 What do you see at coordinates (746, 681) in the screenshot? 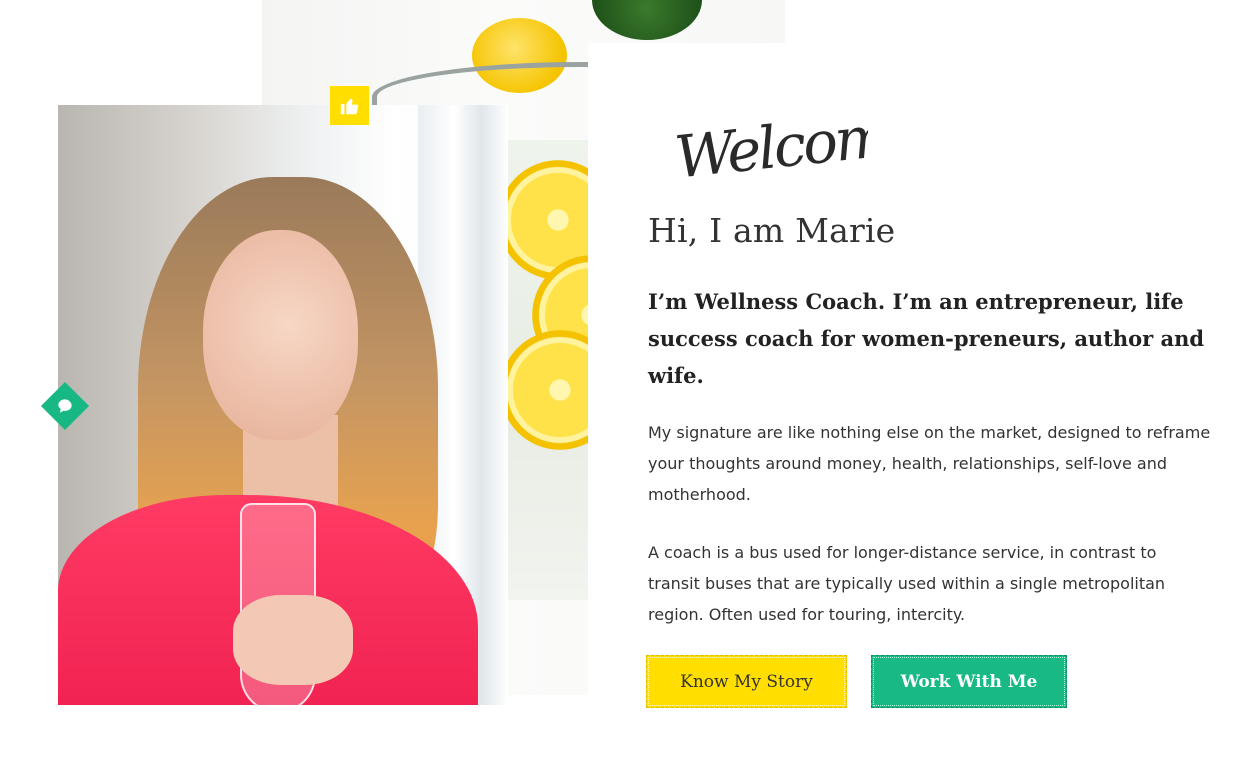
I see `know-my-story-button: Know My Story` at bounding box center [746, 681].